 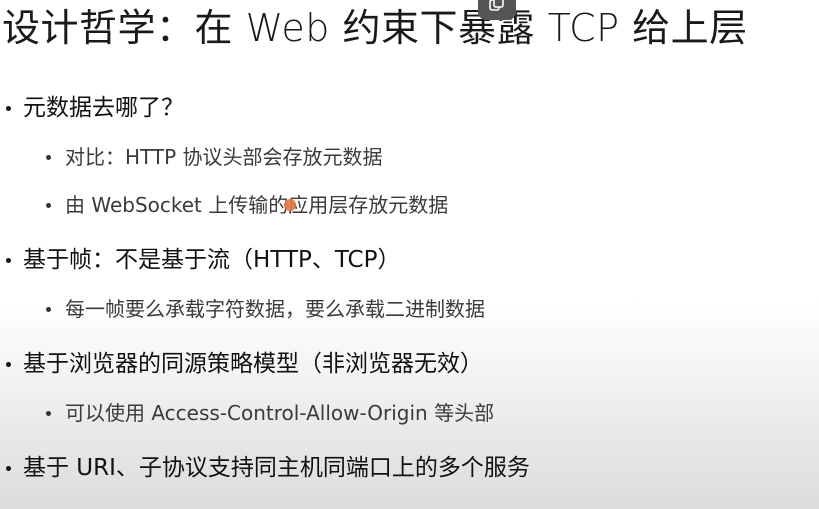 What do you see at coordinates (257, 205) in the screenshot?
I see `sub-bullet-text: 由 WebSocket 上传输的应用层存放元数据` at bounding box center [257, 205].